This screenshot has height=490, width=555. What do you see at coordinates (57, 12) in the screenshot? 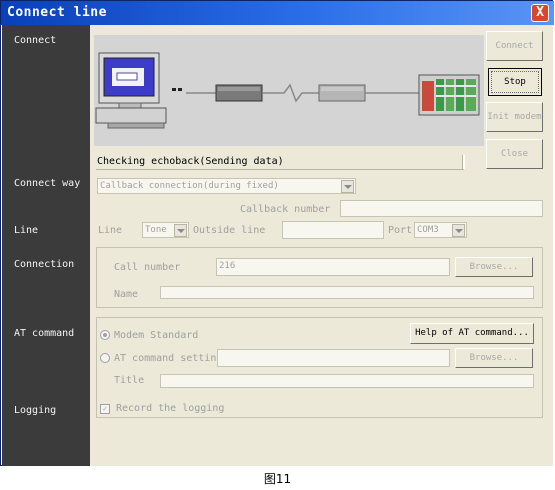
I see `window-title: Connect line` at bounding box center [57, 12].